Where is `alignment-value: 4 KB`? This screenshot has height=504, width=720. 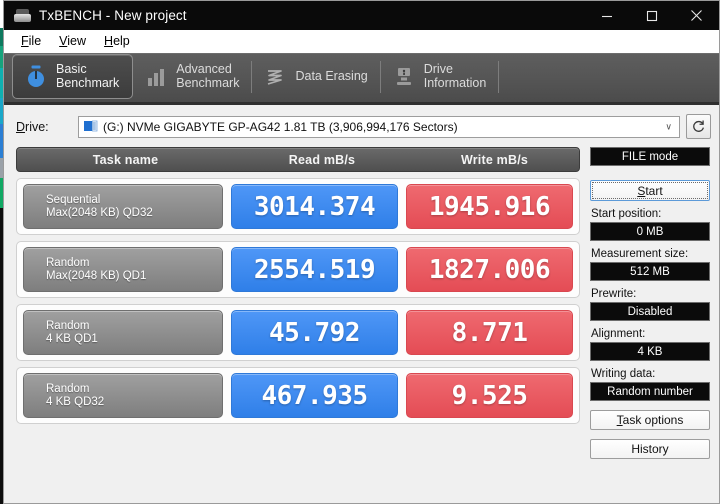
alignment-value: 4 KB is located at coordinates (650, 351).